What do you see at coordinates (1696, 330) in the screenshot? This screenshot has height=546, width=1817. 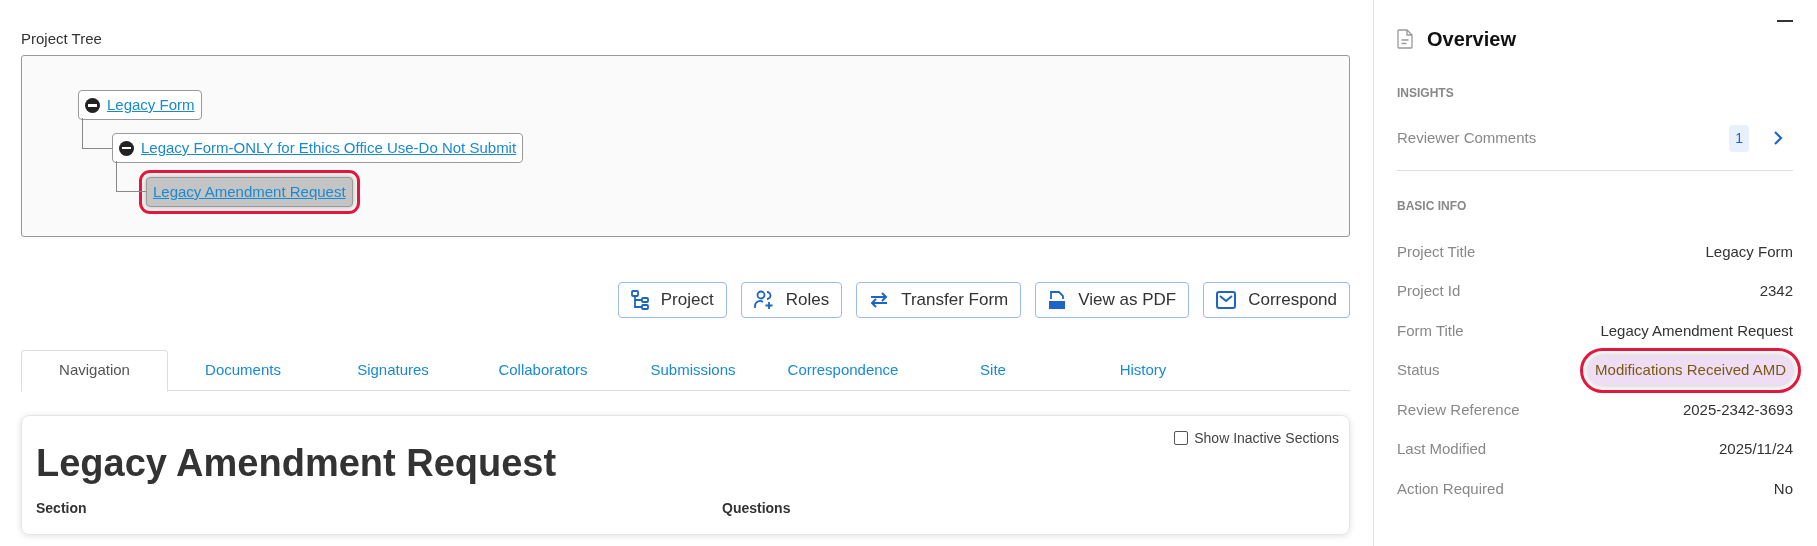 I see `field-value: Legacy Amendment Request` at bounding box center [1696, 330].